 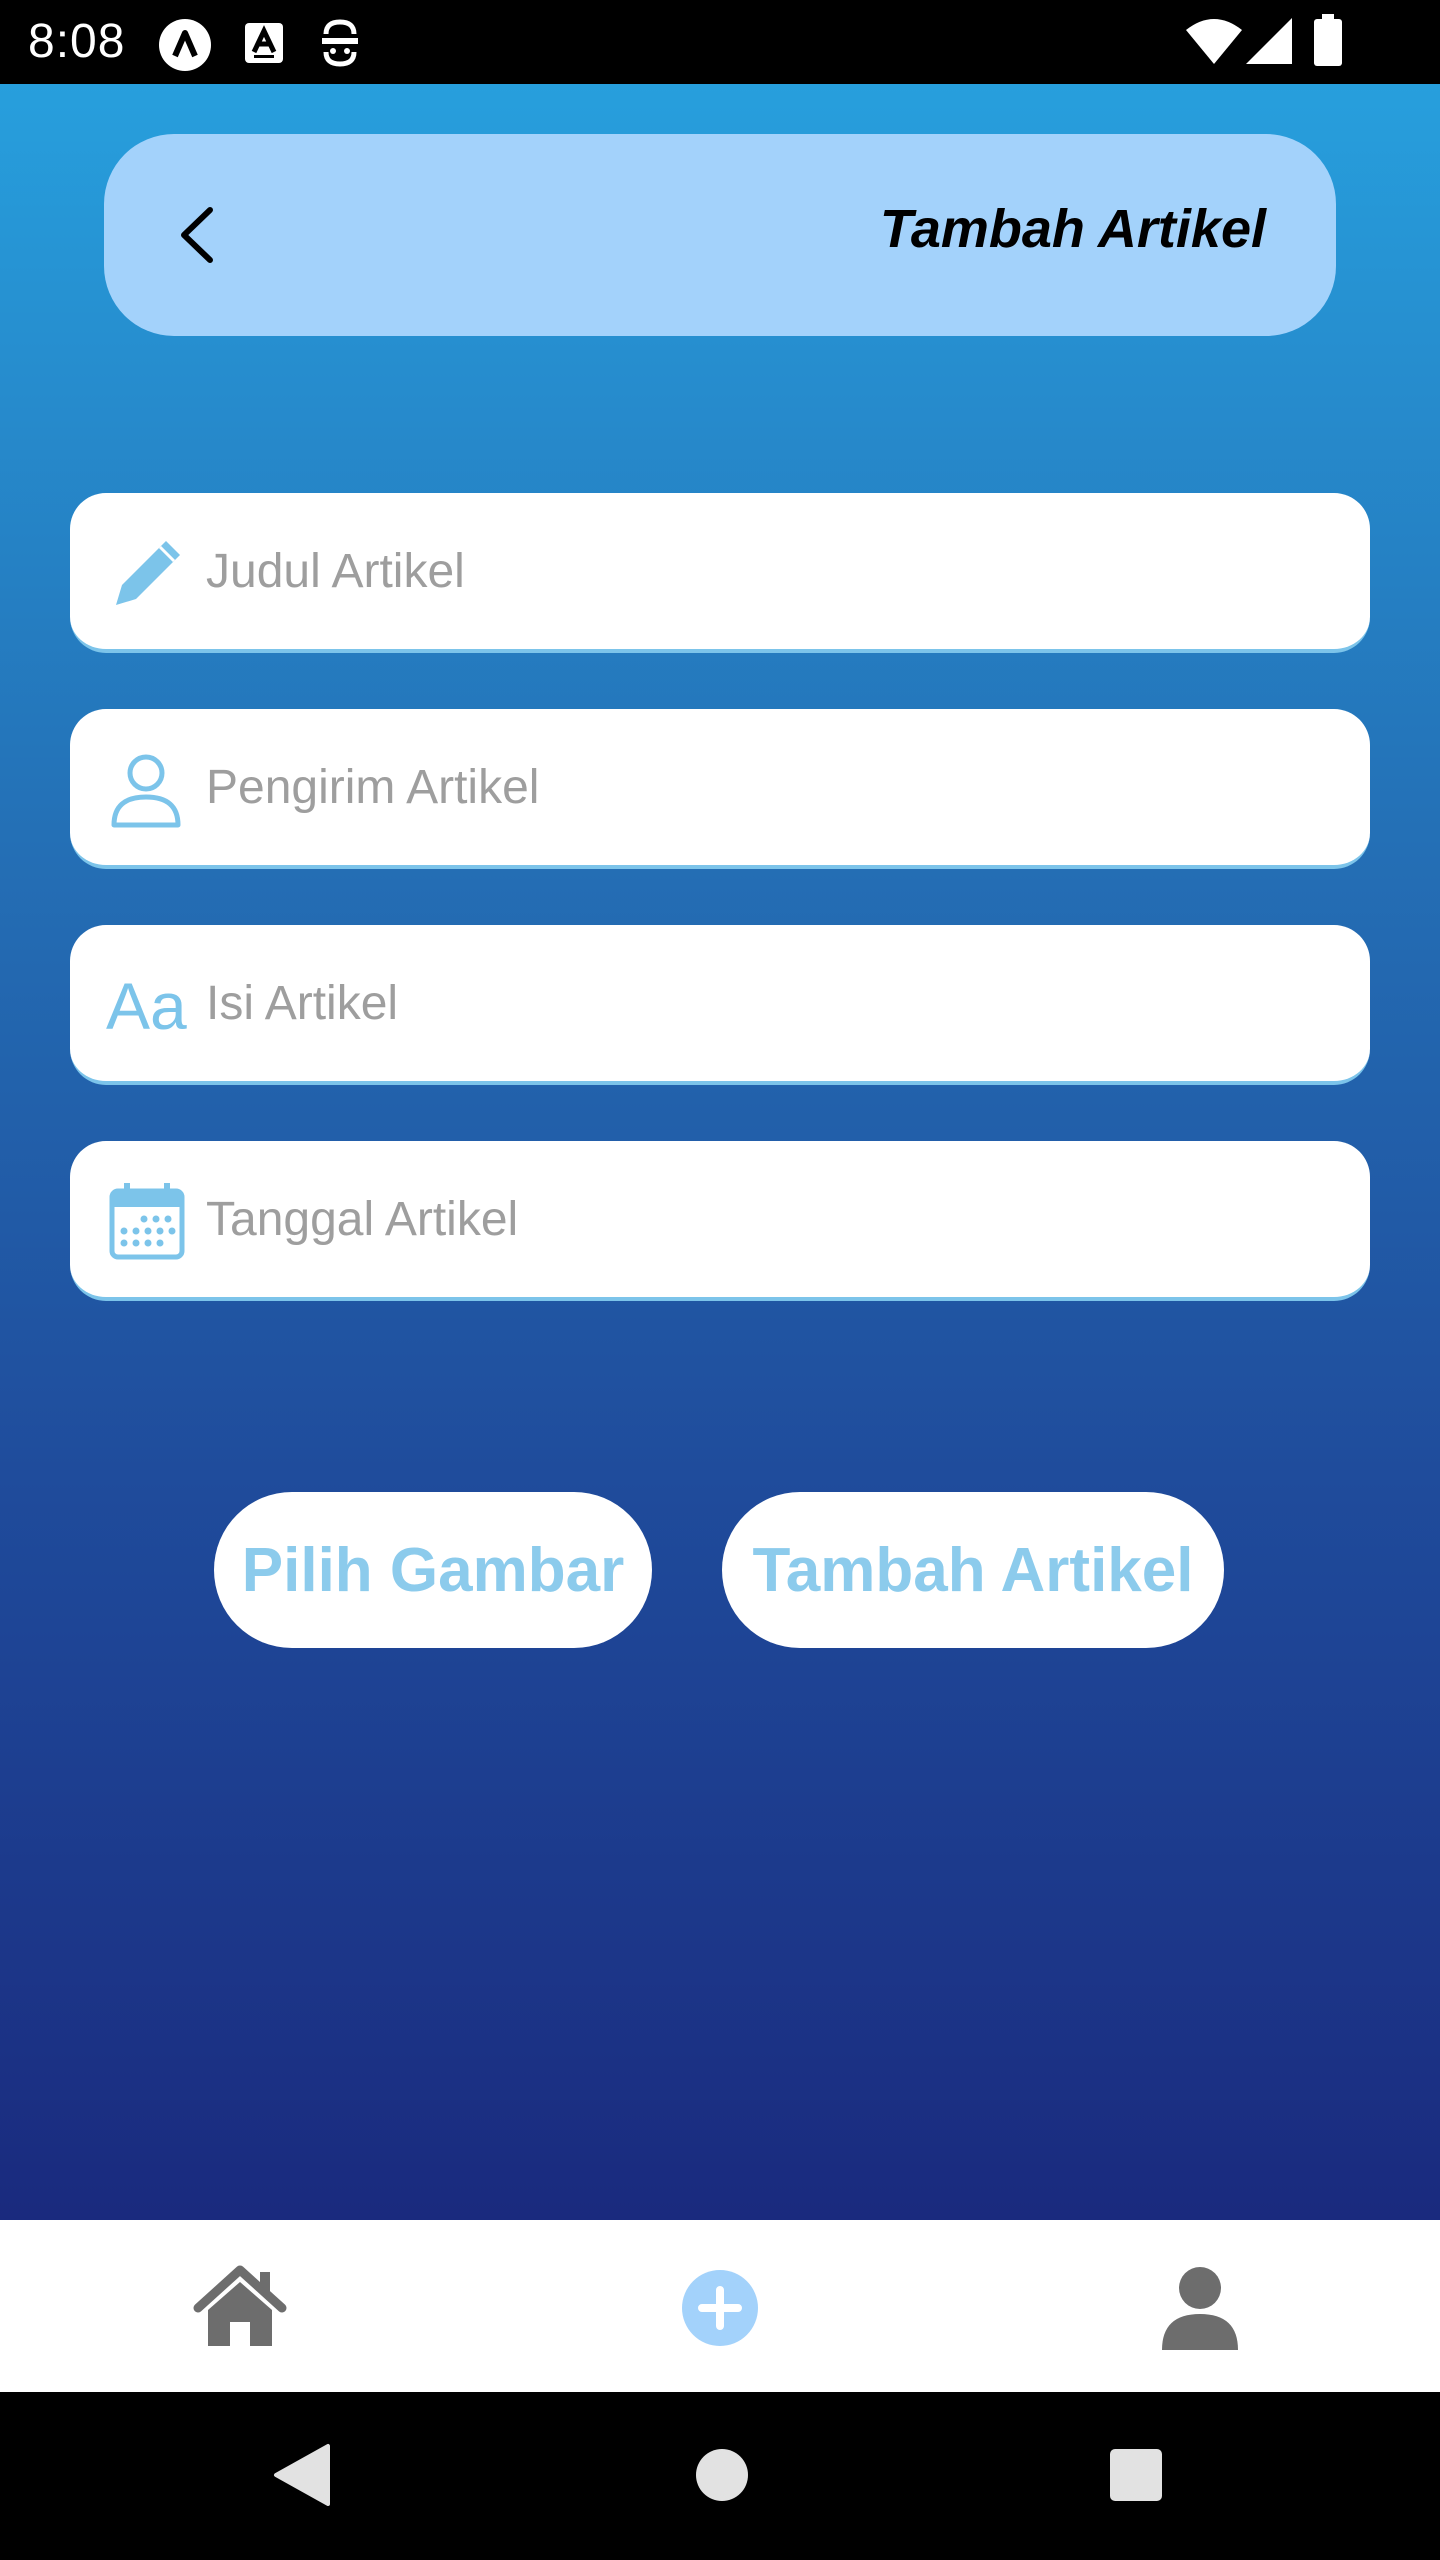 I want to click on wifi-icon, so click(x=1214, y=43).